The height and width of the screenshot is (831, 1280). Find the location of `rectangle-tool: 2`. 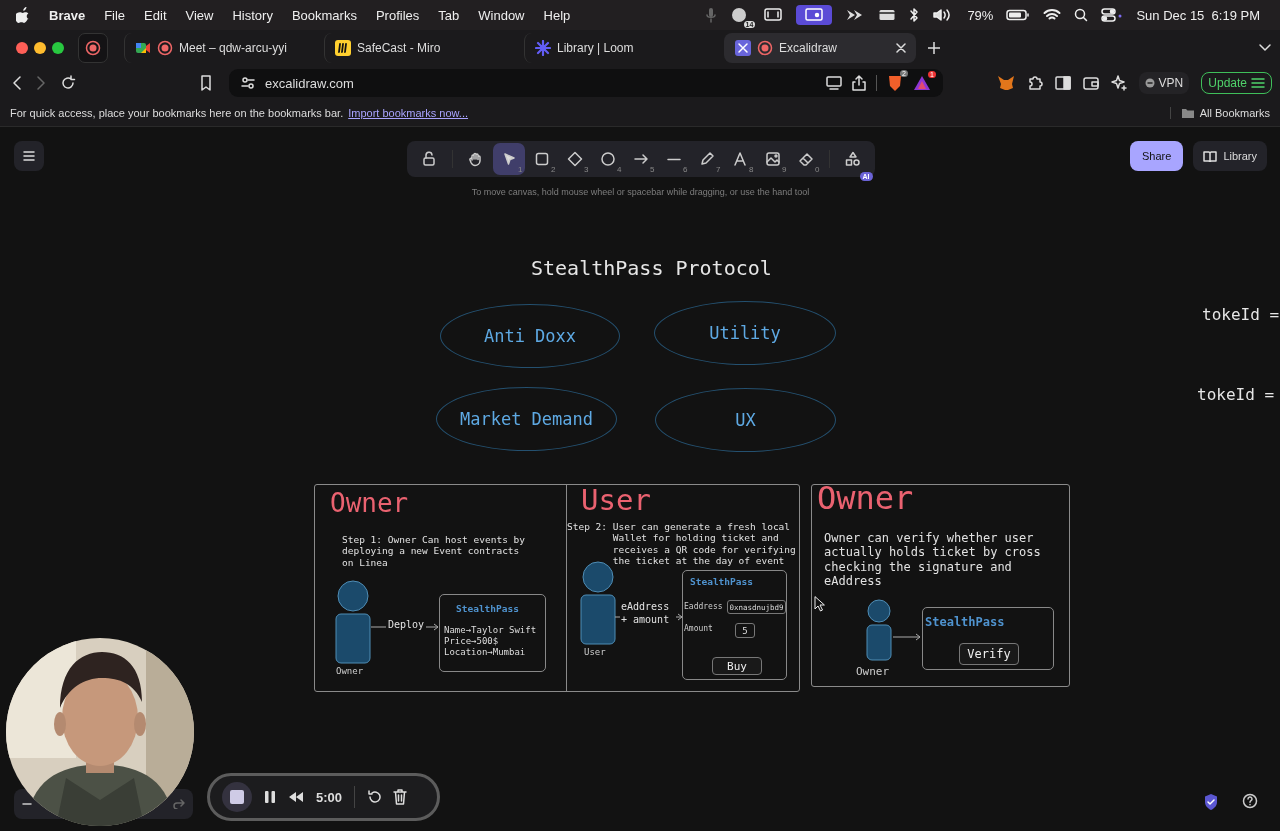

rectangle-tool: 2 is located at coordinates (541, 159).